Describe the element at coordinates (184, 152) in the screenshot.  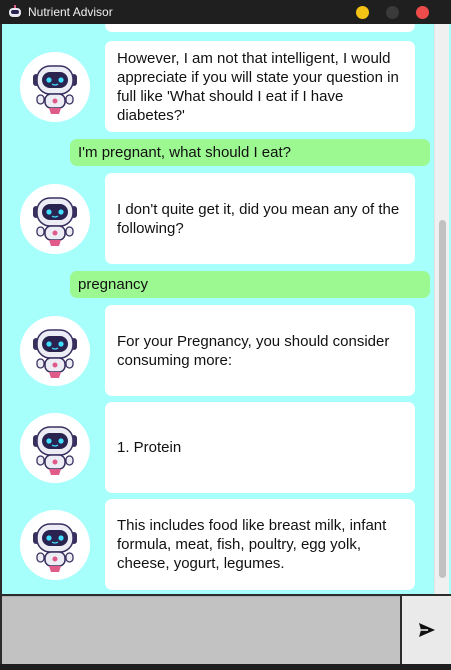
I see `message-text: I'm pregnant, what should I eat?` at that location.